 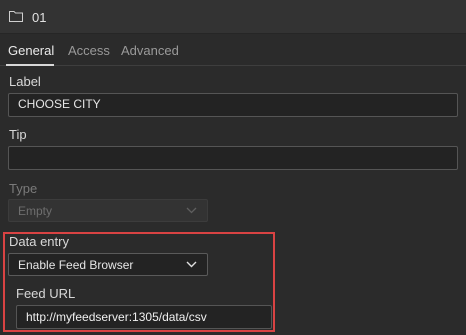 What do you see at coordinates (30, 65) in the screenshot?
I see `active-tab-indicator` at bounding box center [30, 65].